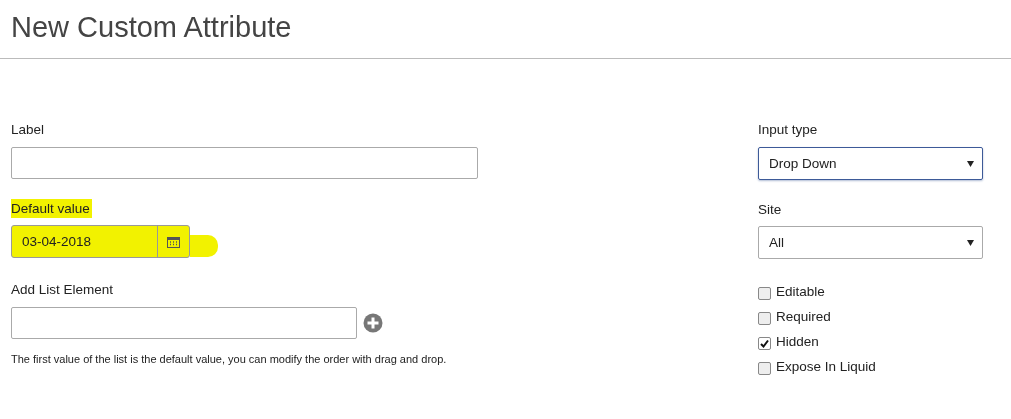 Image resolution: width=1011 pixels, height=419 pixels. What do you see at coordinates (770, 210) in the screenshot?
I see `field-label: Site` at bounding box center [770, 210].